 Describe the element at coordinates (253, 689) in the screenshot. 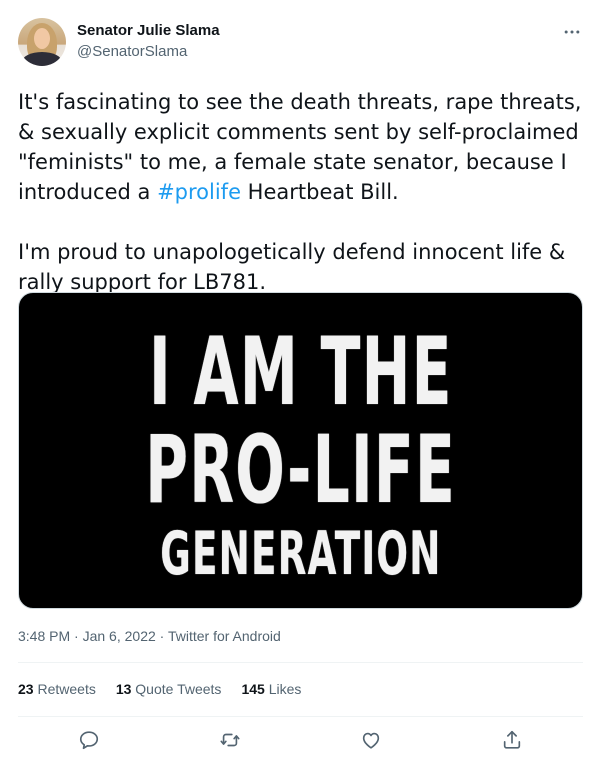

I see `likes-count: 145` at that location.